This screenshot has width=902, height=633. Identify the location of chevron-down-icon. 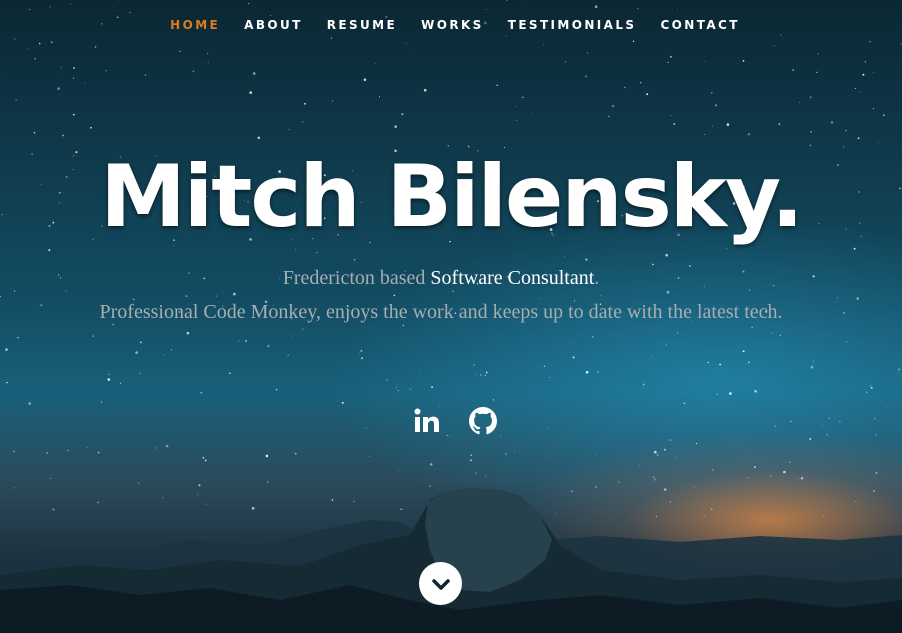
(440, 584).